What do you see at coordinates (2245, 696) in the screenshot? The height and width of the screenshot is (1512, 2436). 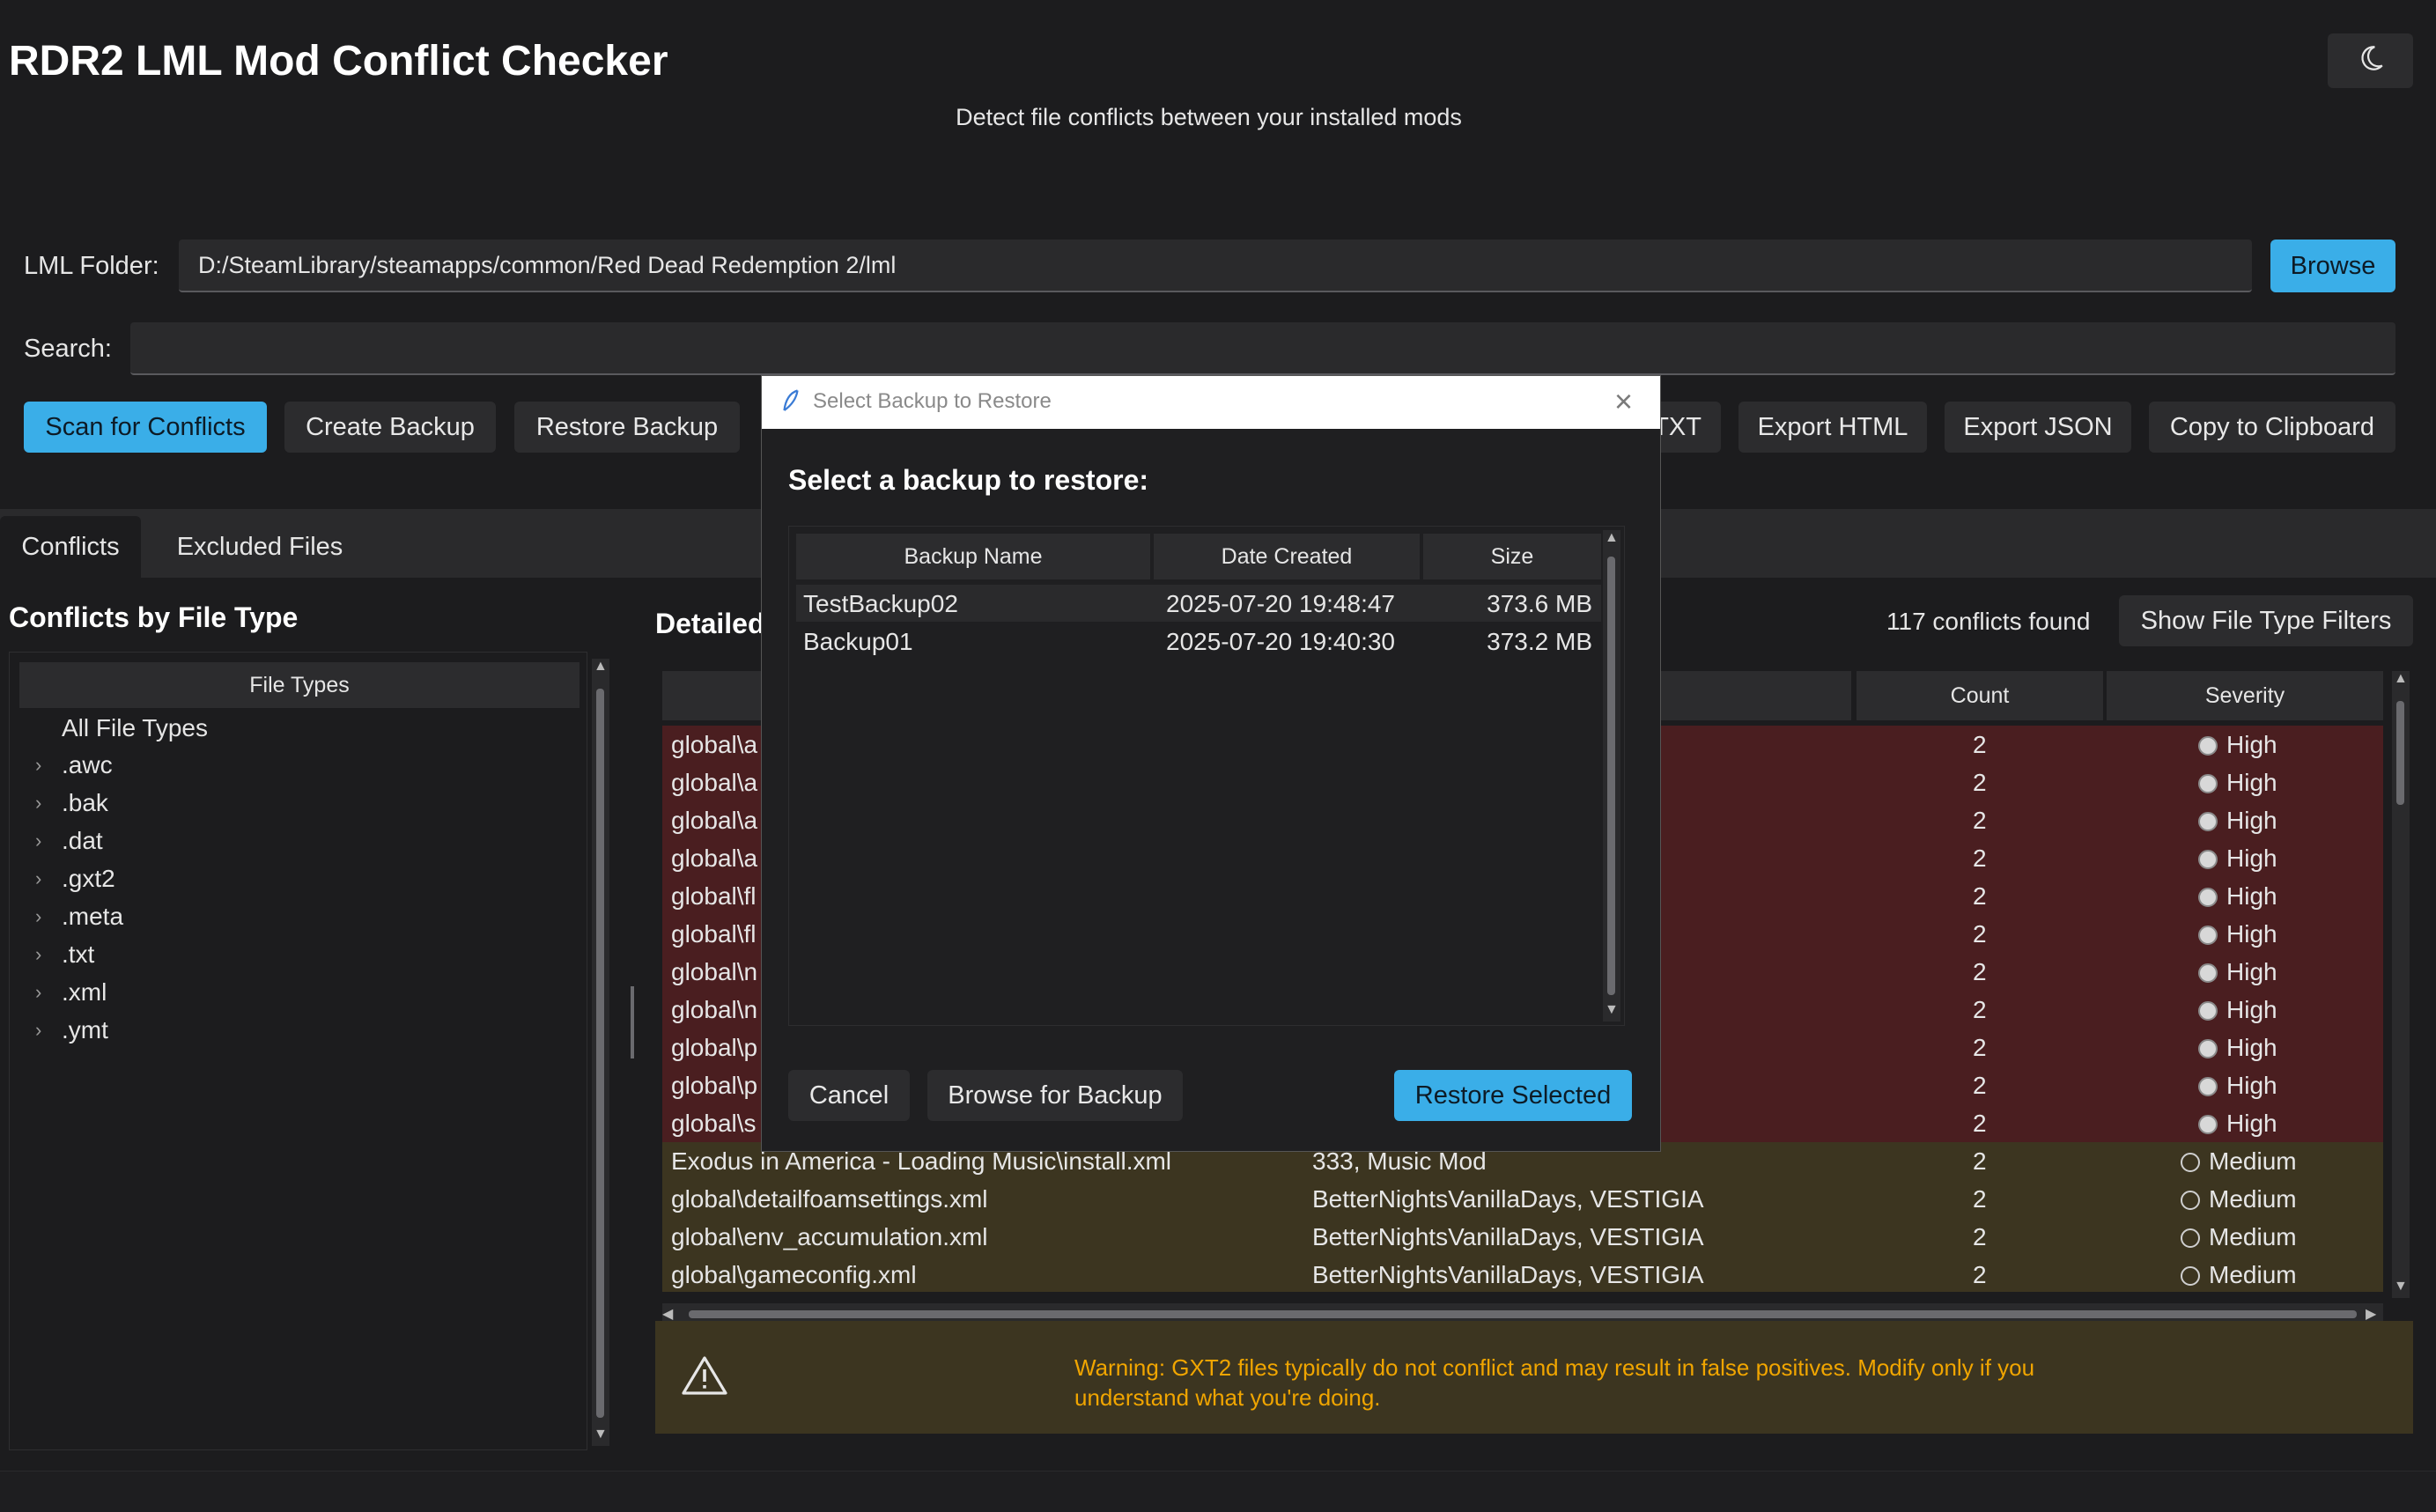 I see `column-header-severity: Severity` at bounding box center [2245, 696].